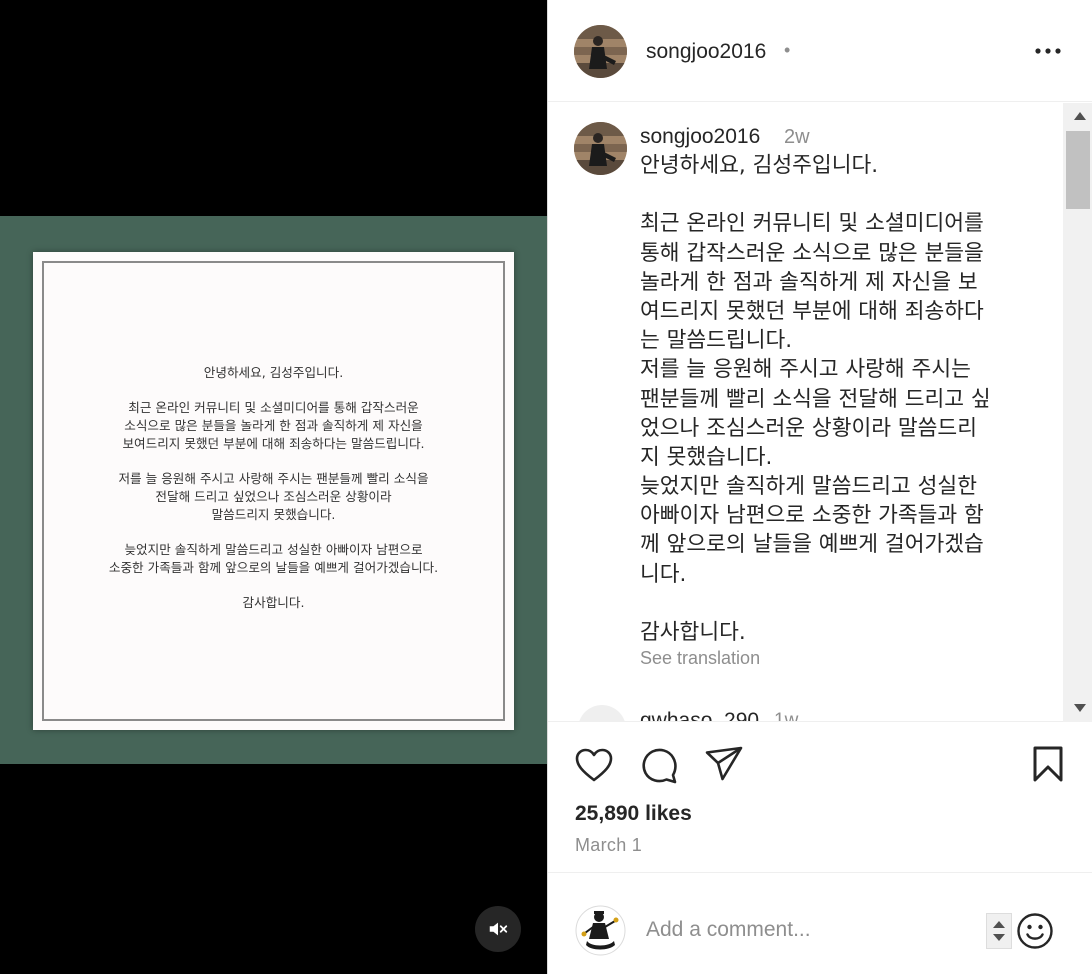 The image size is (1092, 974). I want to click on avatar, so click(600, 51).